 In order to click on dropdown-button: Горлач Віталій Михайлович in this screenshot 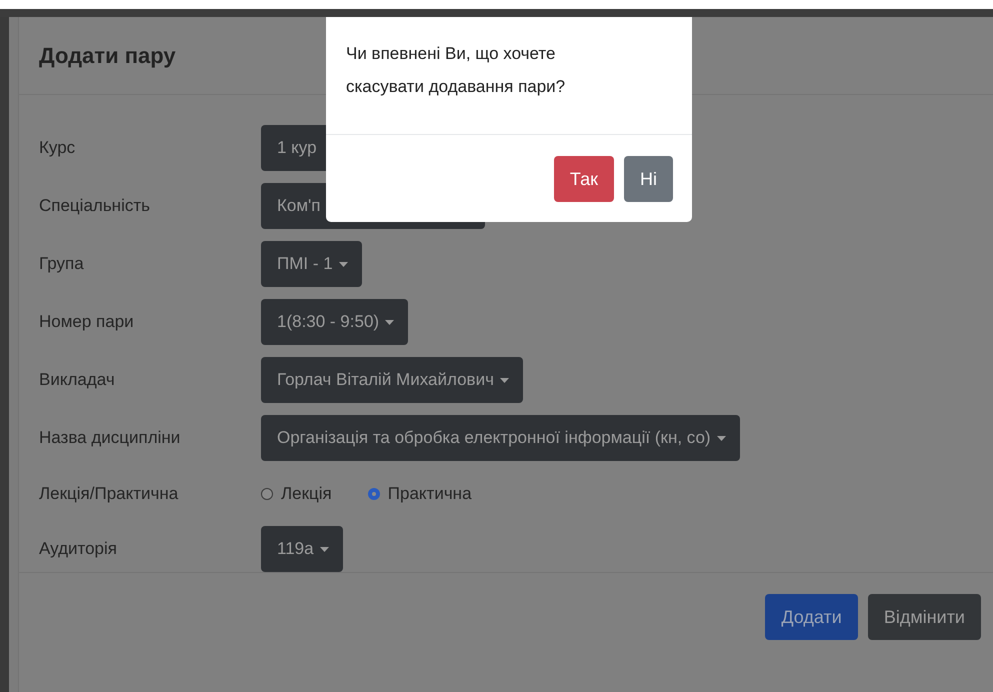, I will do `click(392, 380)`.